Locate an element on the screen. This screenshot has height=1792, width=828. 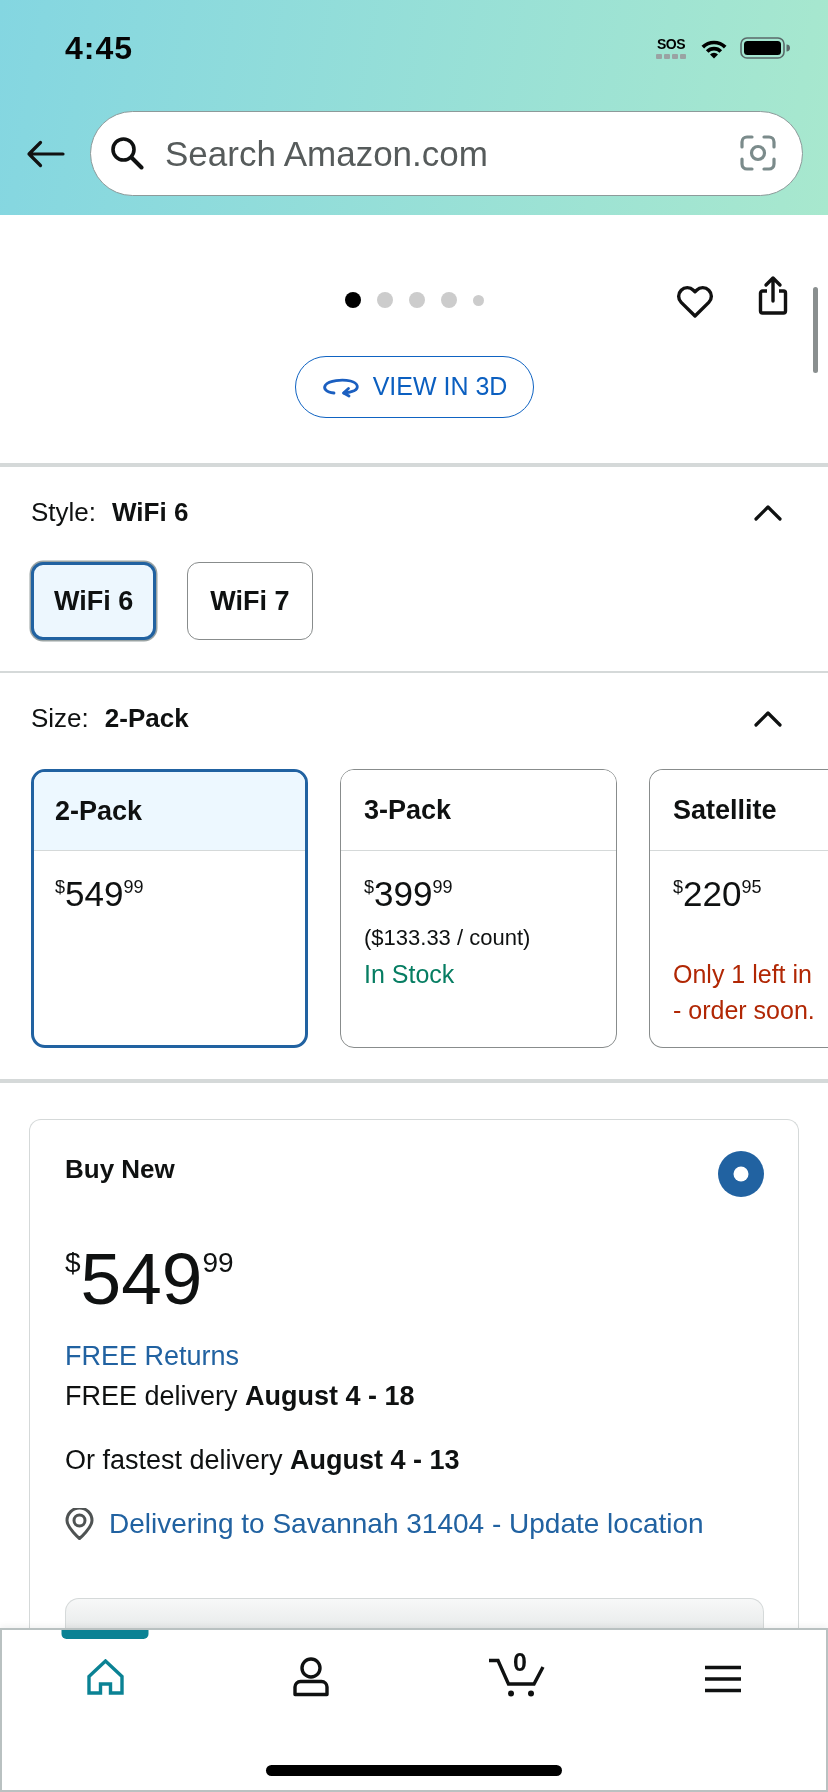
menu-tab is located at coordinates (723, 1679).